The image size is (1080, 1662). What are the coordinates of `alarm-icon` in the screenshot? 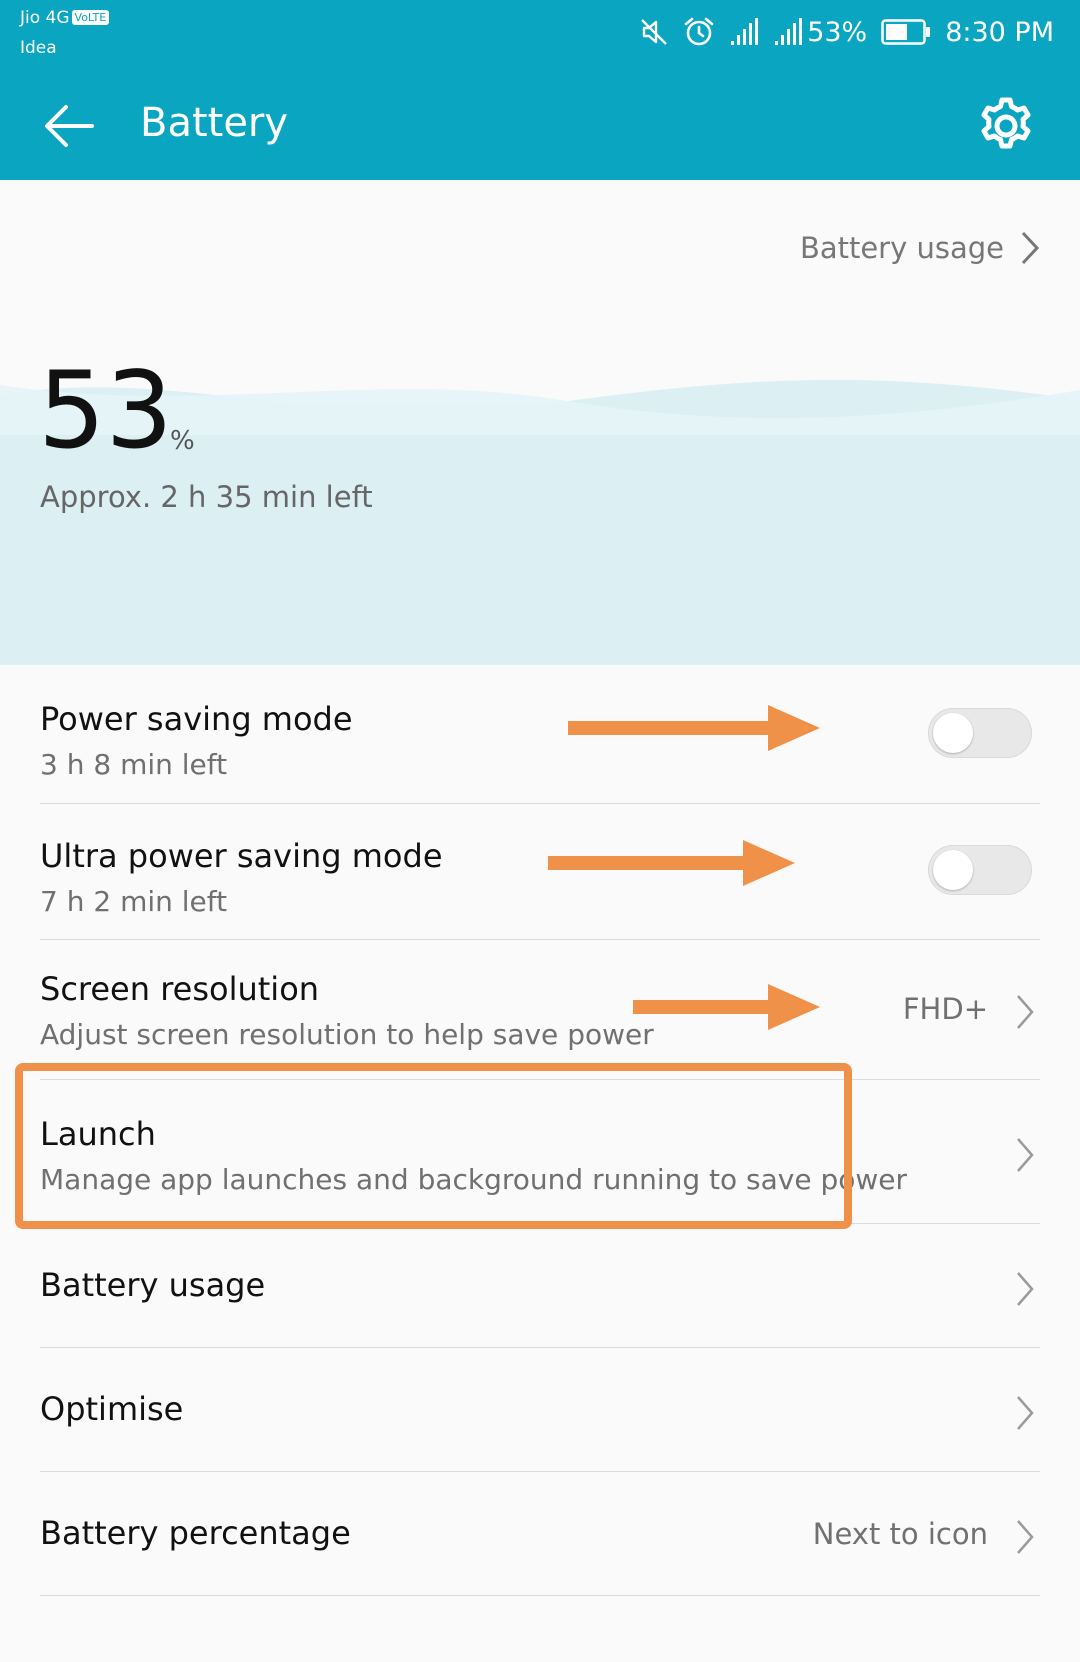 It's located at (699, 31).